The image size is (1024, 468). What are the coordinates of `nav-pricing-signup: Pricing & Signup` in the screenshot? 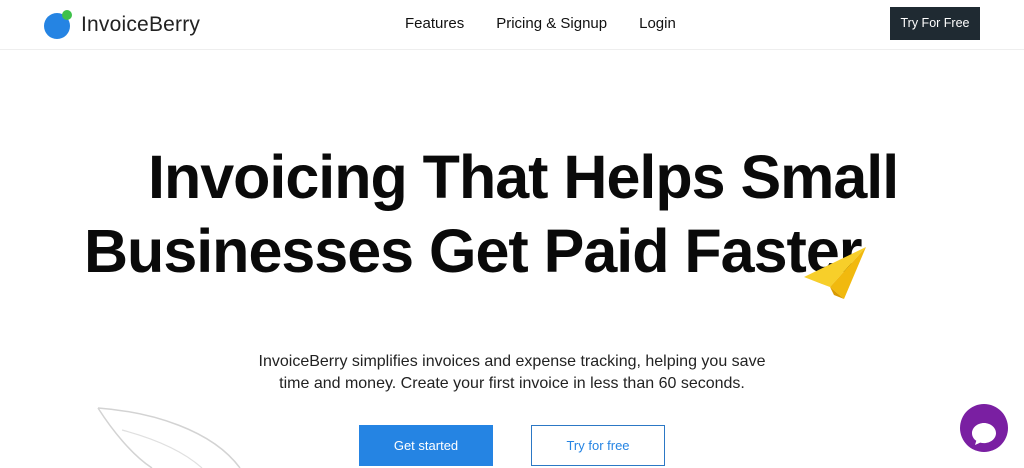 It's located at (551, 23).